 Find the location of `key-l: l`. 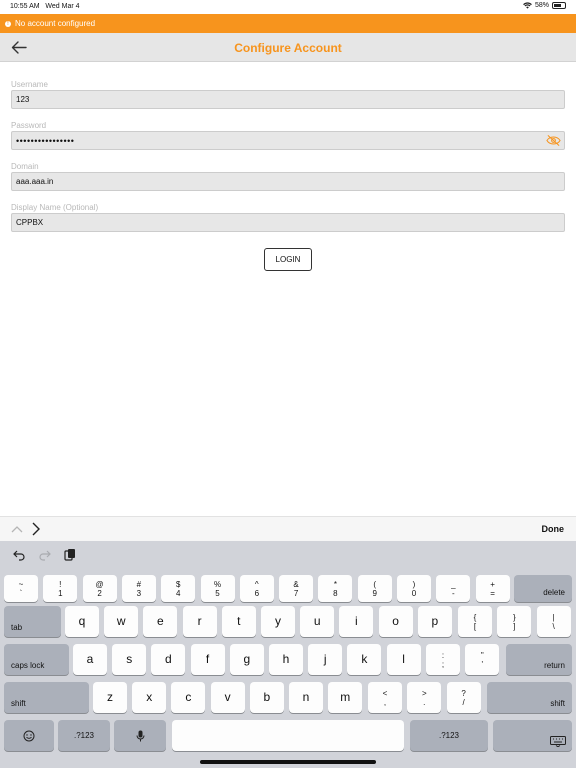

key-l: l is located at coordinates (403, 659).